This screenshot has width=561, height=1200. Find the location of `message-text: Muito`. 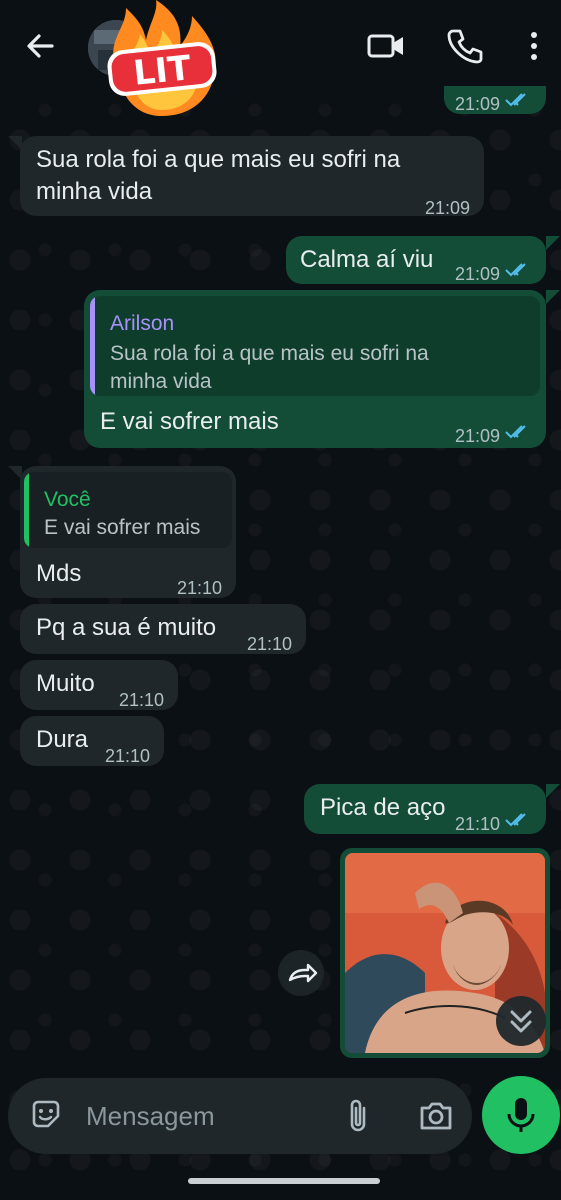

message-text: Muito is located at coordinates (65, 683).